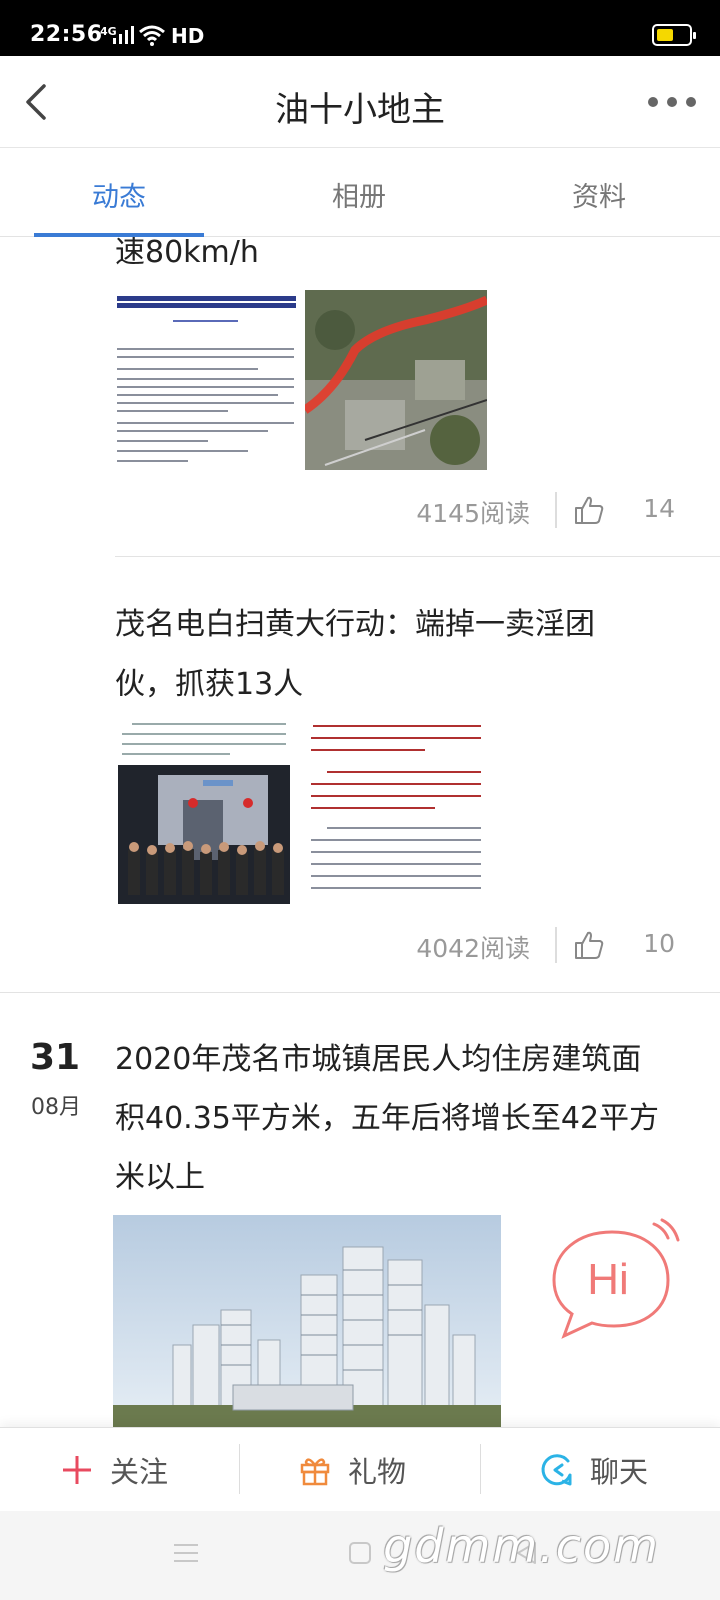  Describe the element at coordinates (377, 1472) in the screenshot. I see `gift-label: 礼物` at that location.